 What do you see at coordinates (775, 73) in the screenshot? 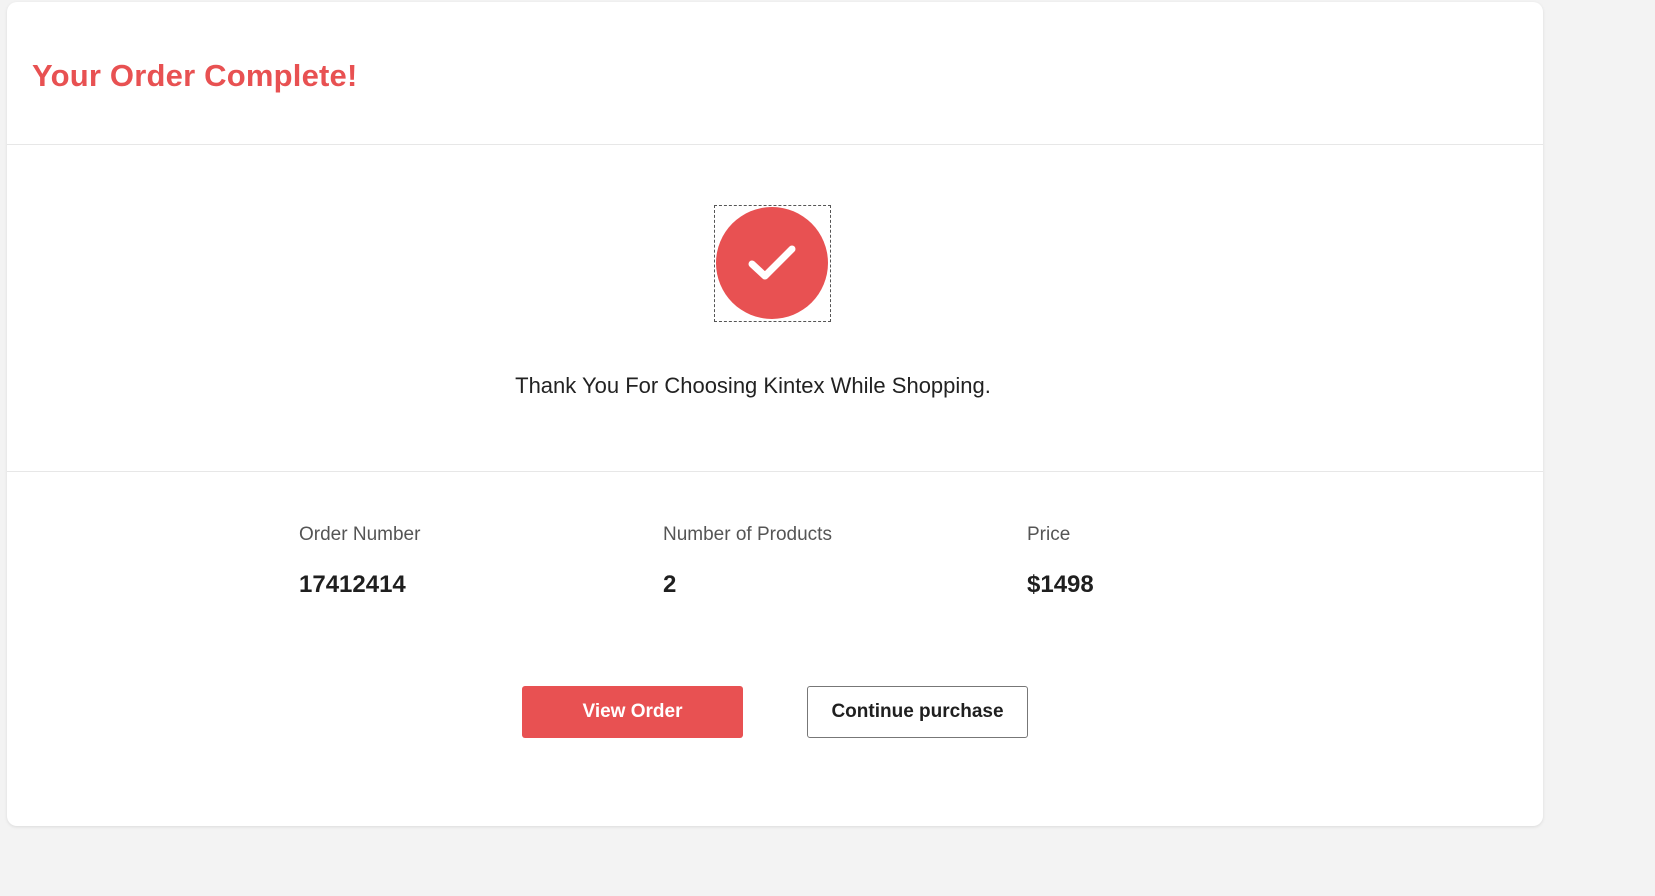
I see `card-header: Your Order Complete!` at bounding box center [775, 73].